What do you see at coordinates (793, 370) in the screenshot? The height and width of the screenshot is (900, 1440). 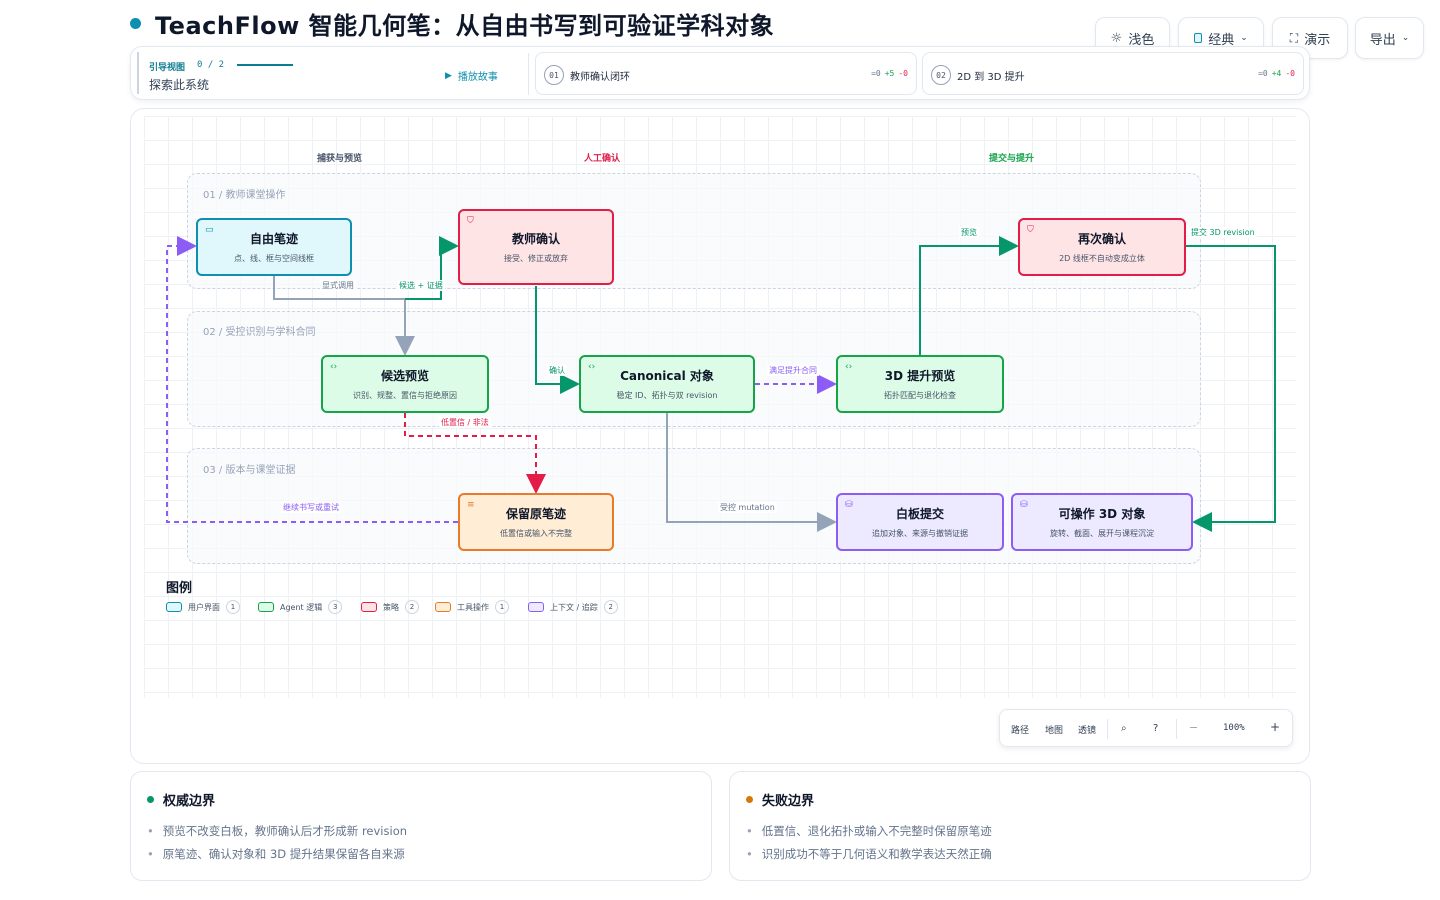 I see `edge-label-satisfy-contract: 满足提升合同` at bounding box center [793, 370].